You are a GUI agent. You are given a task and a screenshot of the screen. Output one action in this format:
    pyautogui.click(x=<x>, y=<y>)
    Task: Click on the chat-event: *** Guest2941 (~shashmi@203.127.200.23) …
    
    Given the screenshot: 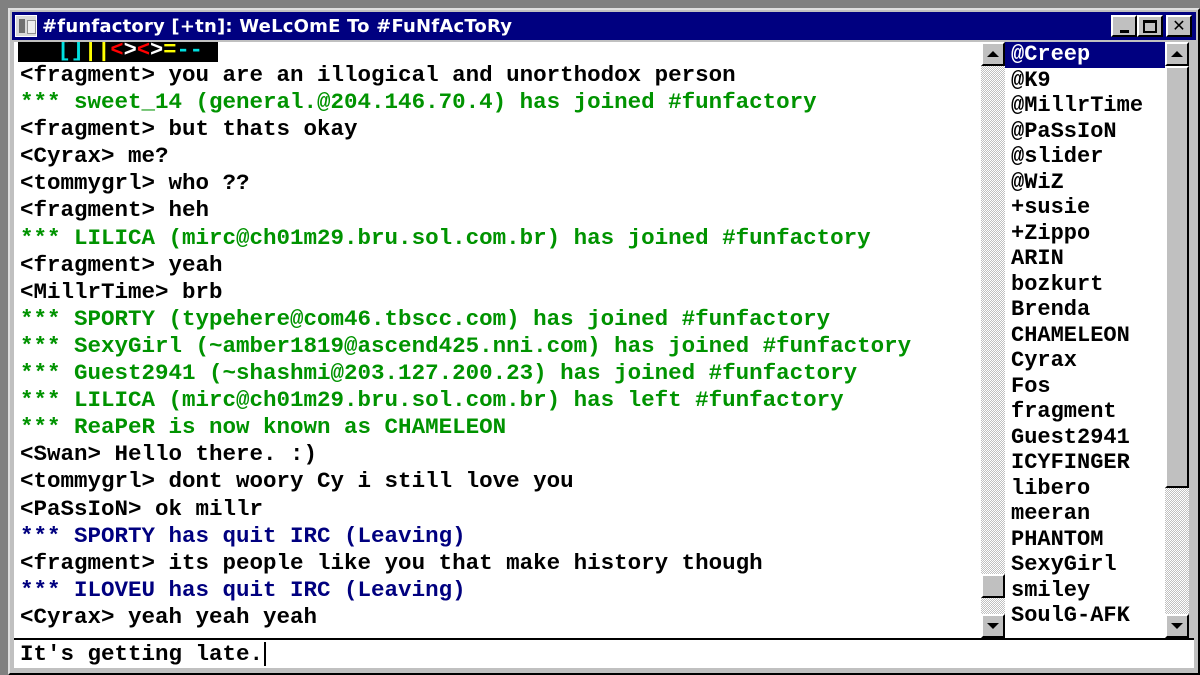 What is the action you would take?
    pyautogui.click(x=439, y=373)
    